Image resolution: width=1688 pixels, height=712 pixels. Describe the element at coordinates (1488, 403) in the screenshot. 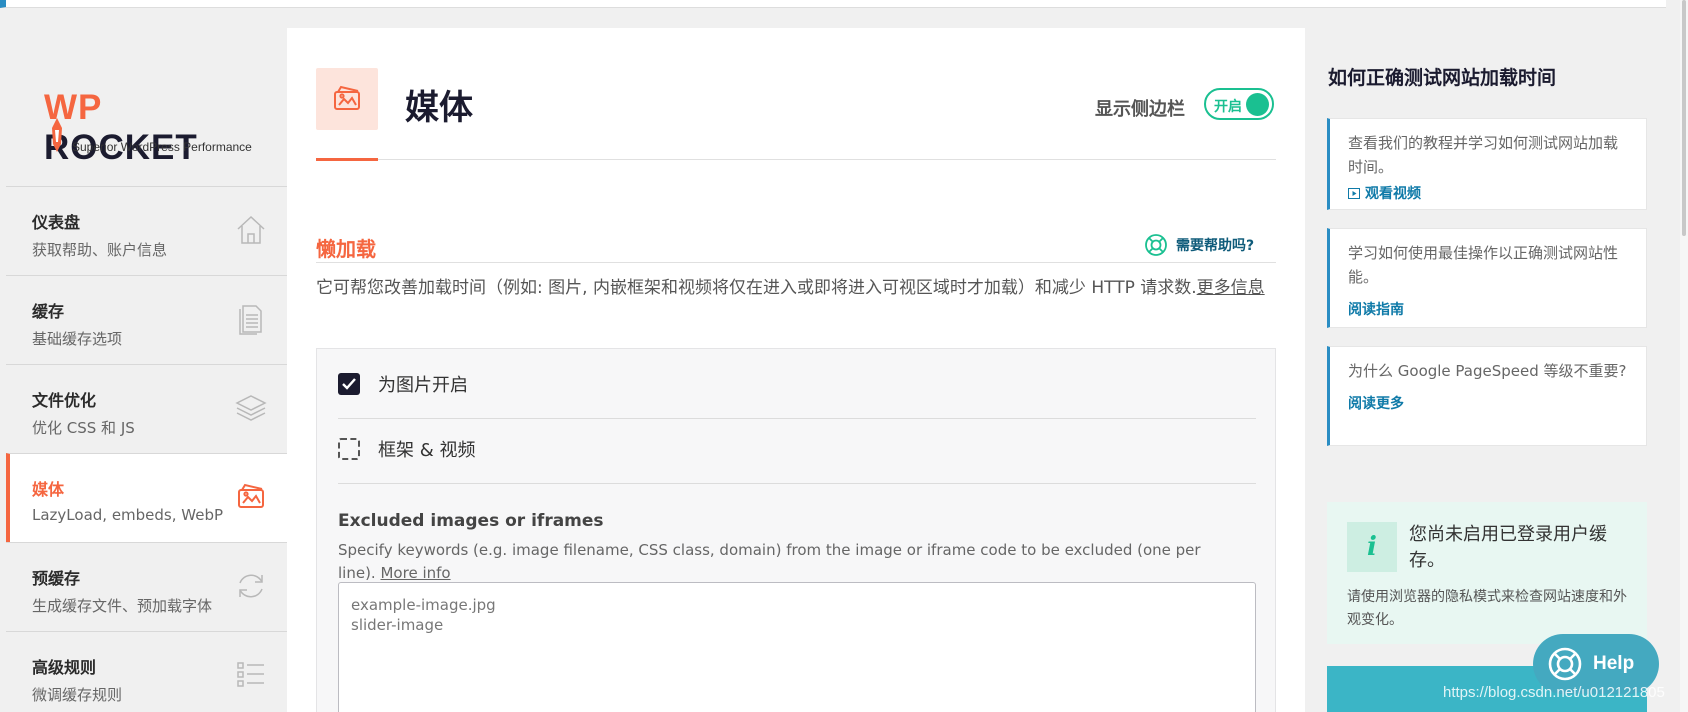

I see `read-more-link: 阅读更多` at that location.